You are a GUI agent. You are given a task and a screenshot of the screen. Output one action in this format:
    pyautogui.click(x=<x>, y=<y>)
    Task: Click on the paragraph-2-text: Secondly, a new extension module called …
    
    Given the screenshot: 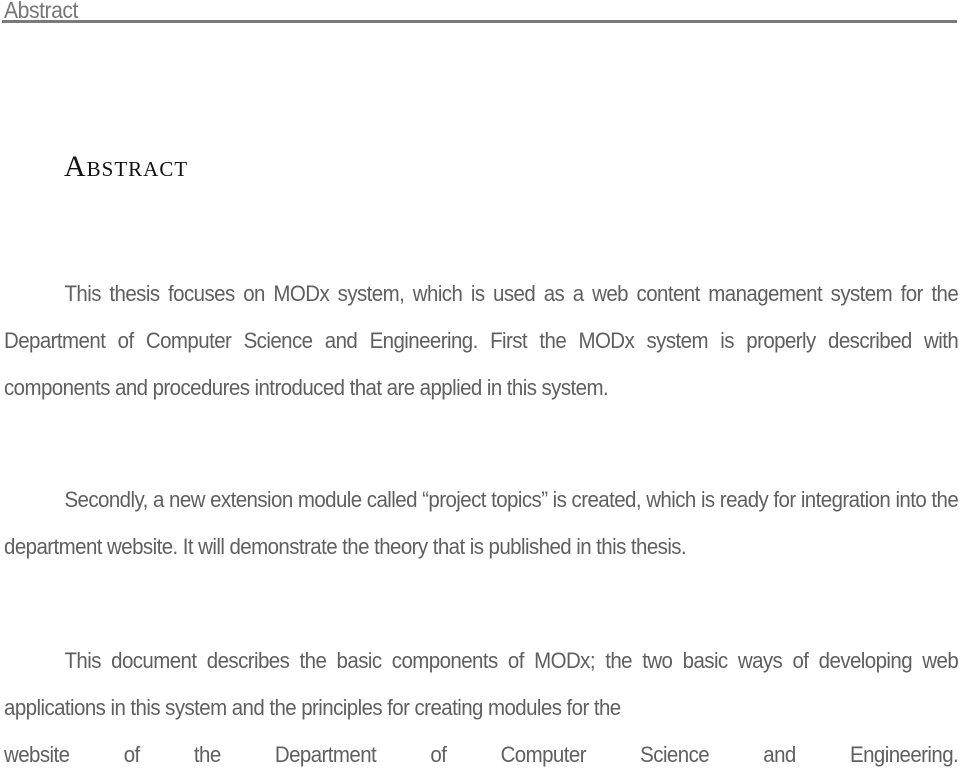 What is the action you would take?
    pyautogui.click(x=481, y=523)
    